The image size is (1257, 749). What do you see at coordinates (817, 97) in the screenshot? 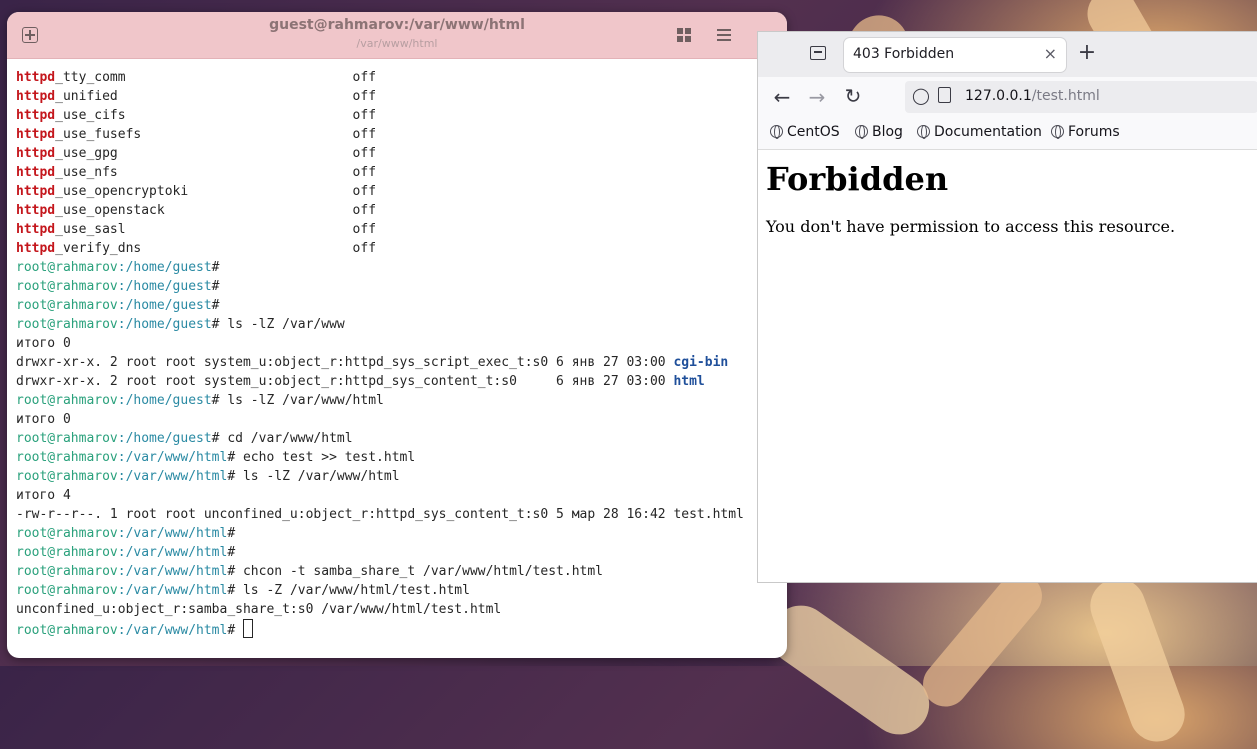
I see `forward-arrow-icon: →` at bounding box center [817, 97].